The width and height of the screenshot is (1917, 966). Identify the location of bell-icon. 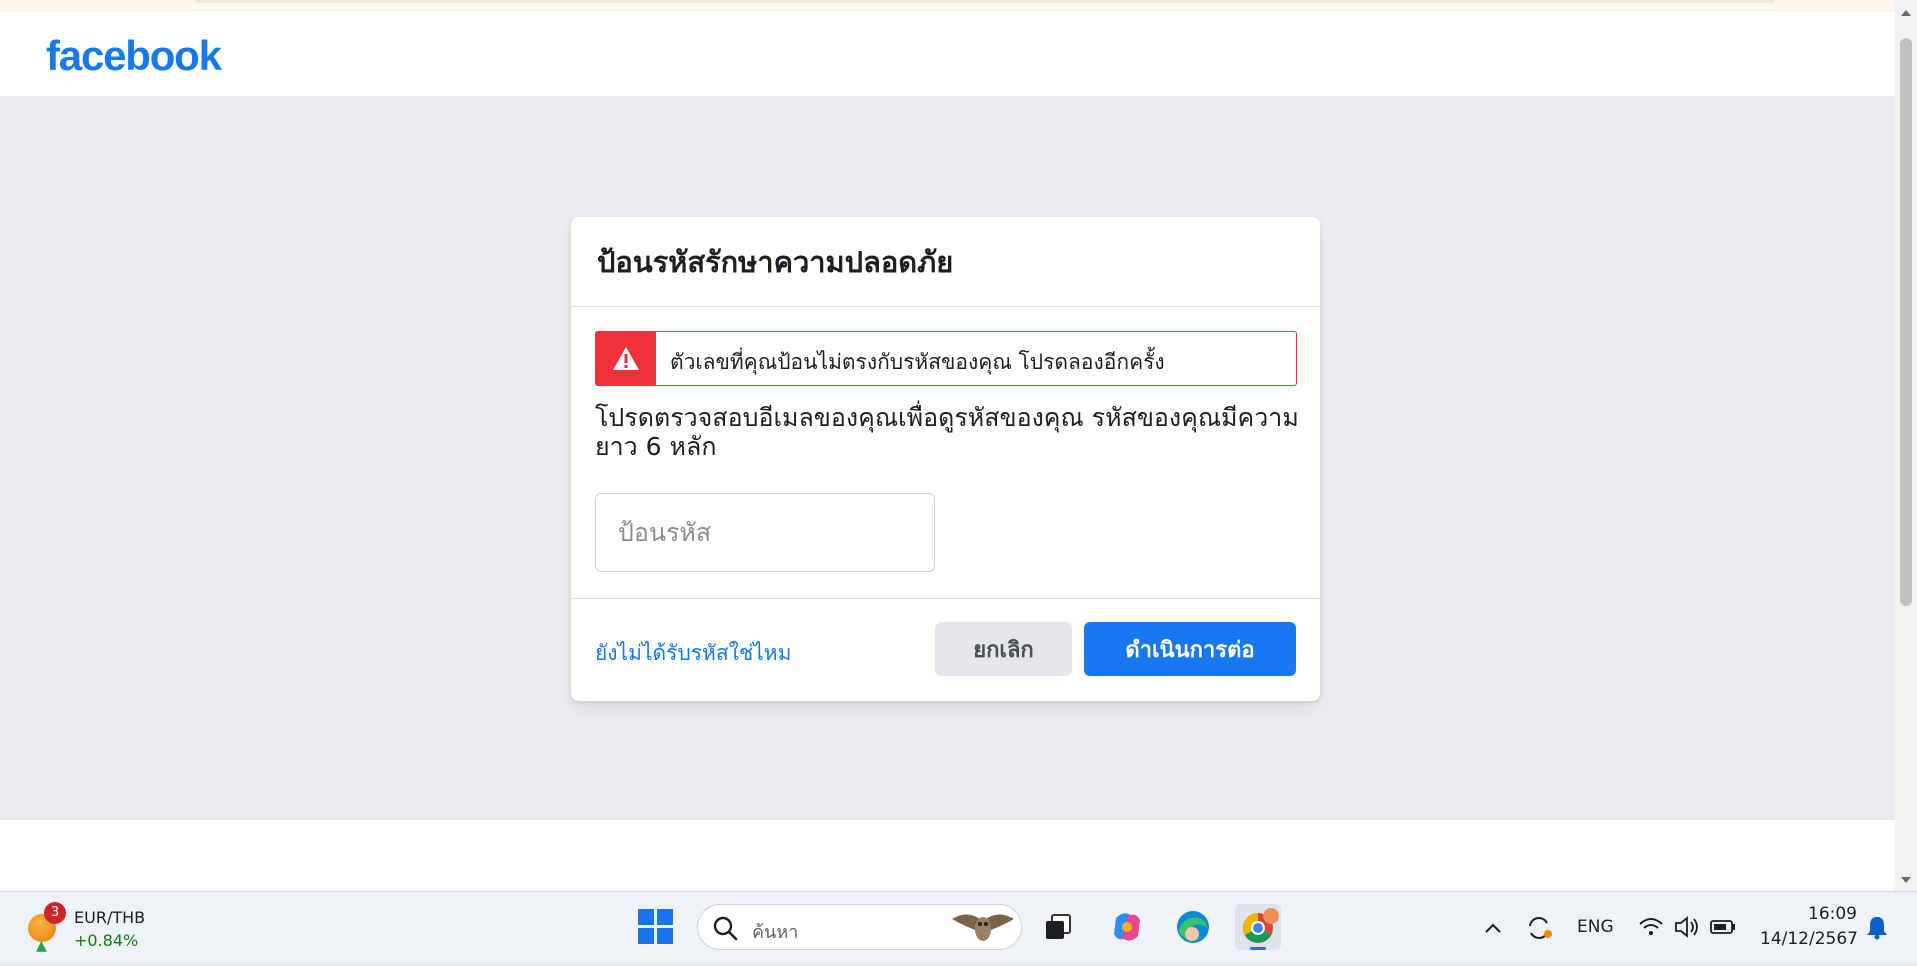
(1877, 927).